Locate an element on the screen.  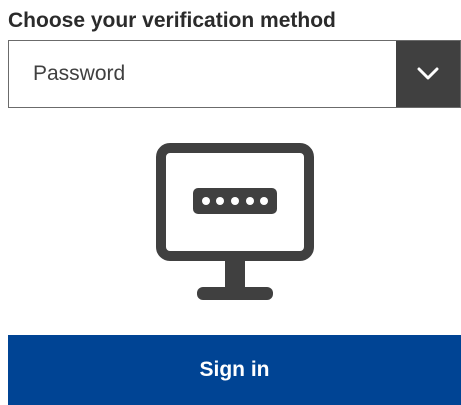
monitor-password-icon is located at coordinates (235, 221).